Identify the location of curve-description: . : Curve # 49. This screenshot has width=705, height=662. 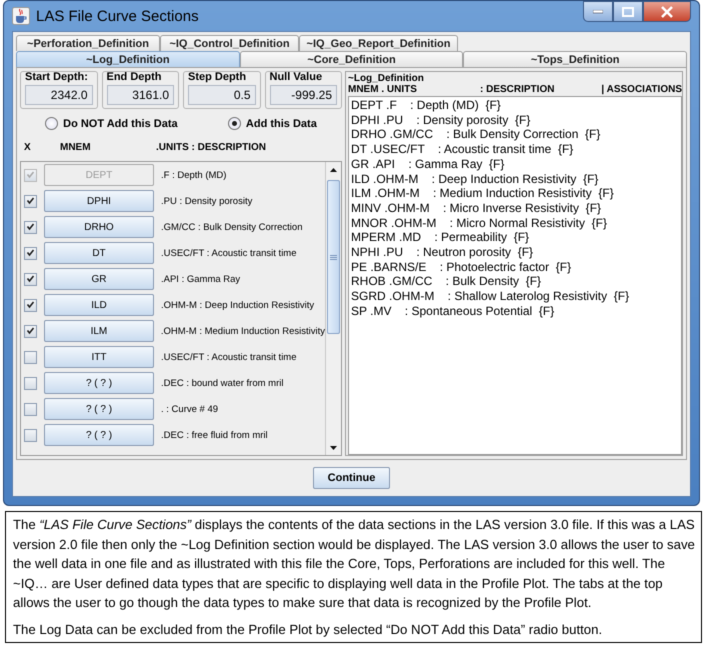
(189, 409).